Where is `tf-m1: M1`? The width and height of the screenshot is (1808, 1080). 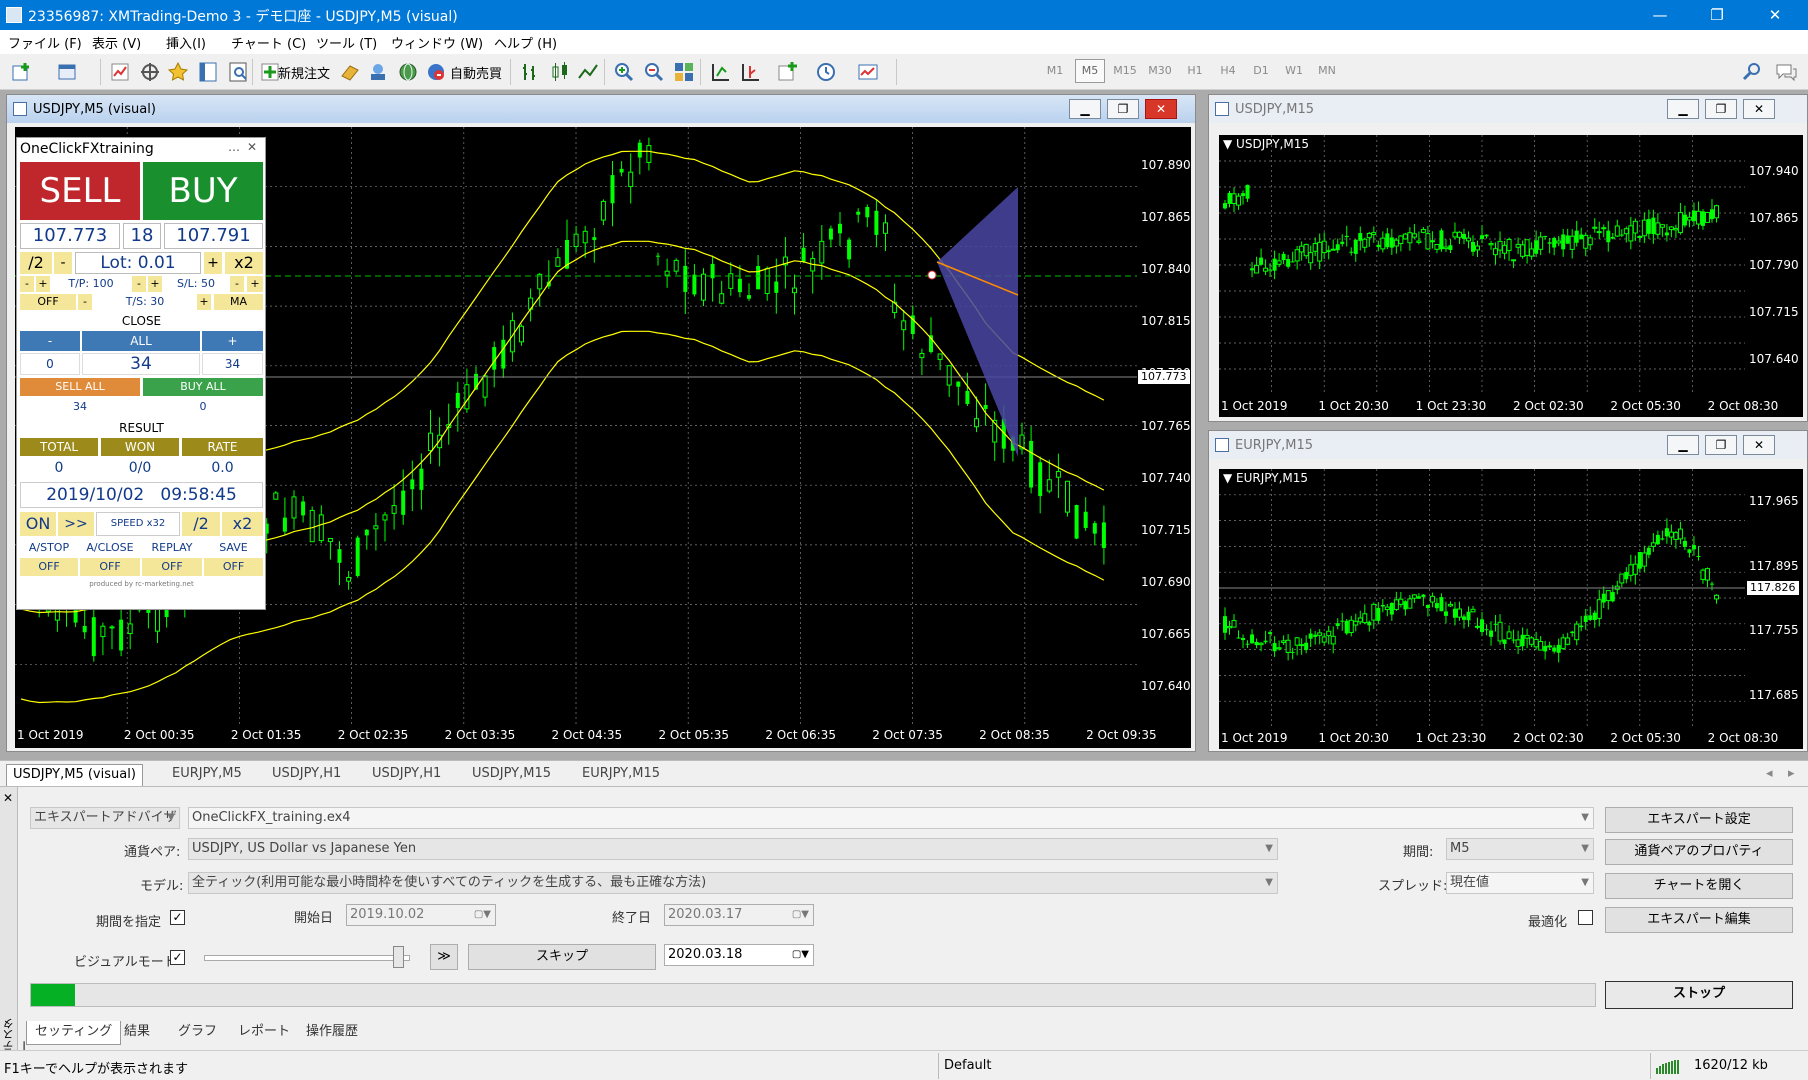
tf-m1: M1 is located at coordinates (1055, 70).